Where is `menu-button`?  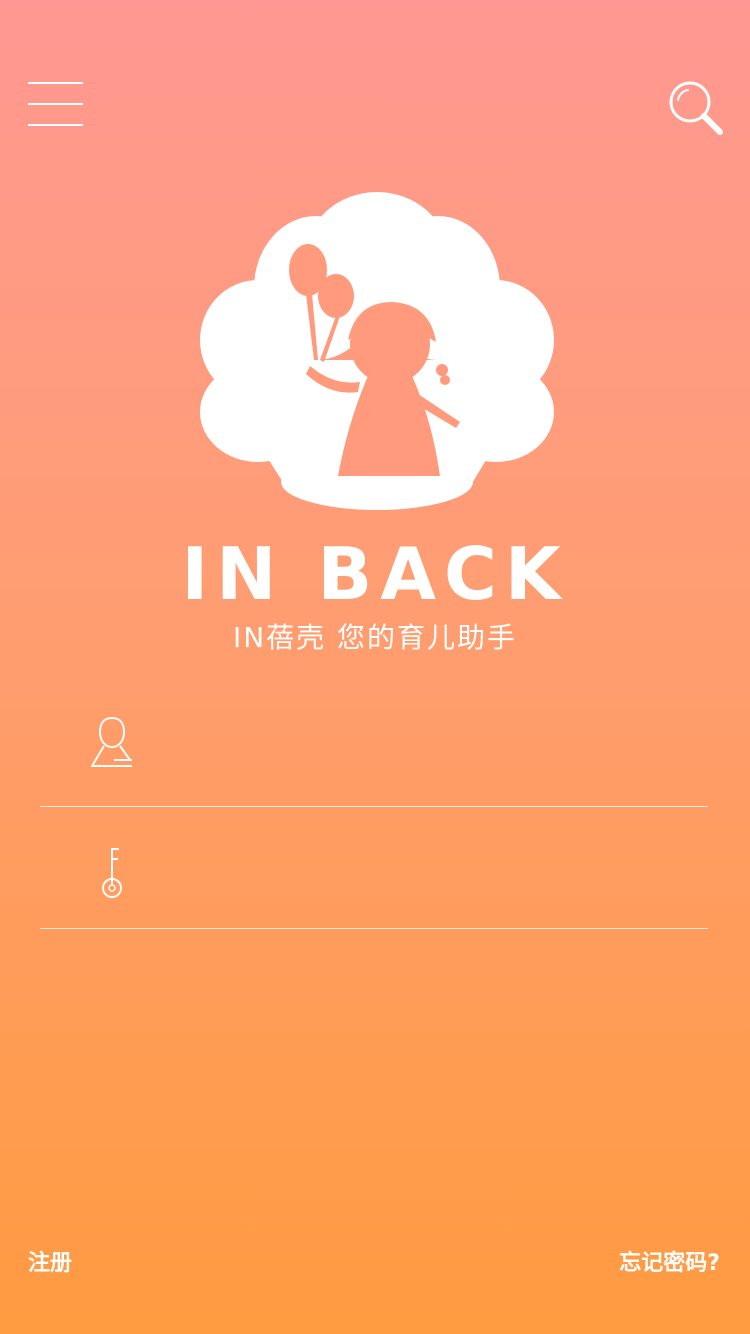 menu-button is located at coordinates (56, 104).